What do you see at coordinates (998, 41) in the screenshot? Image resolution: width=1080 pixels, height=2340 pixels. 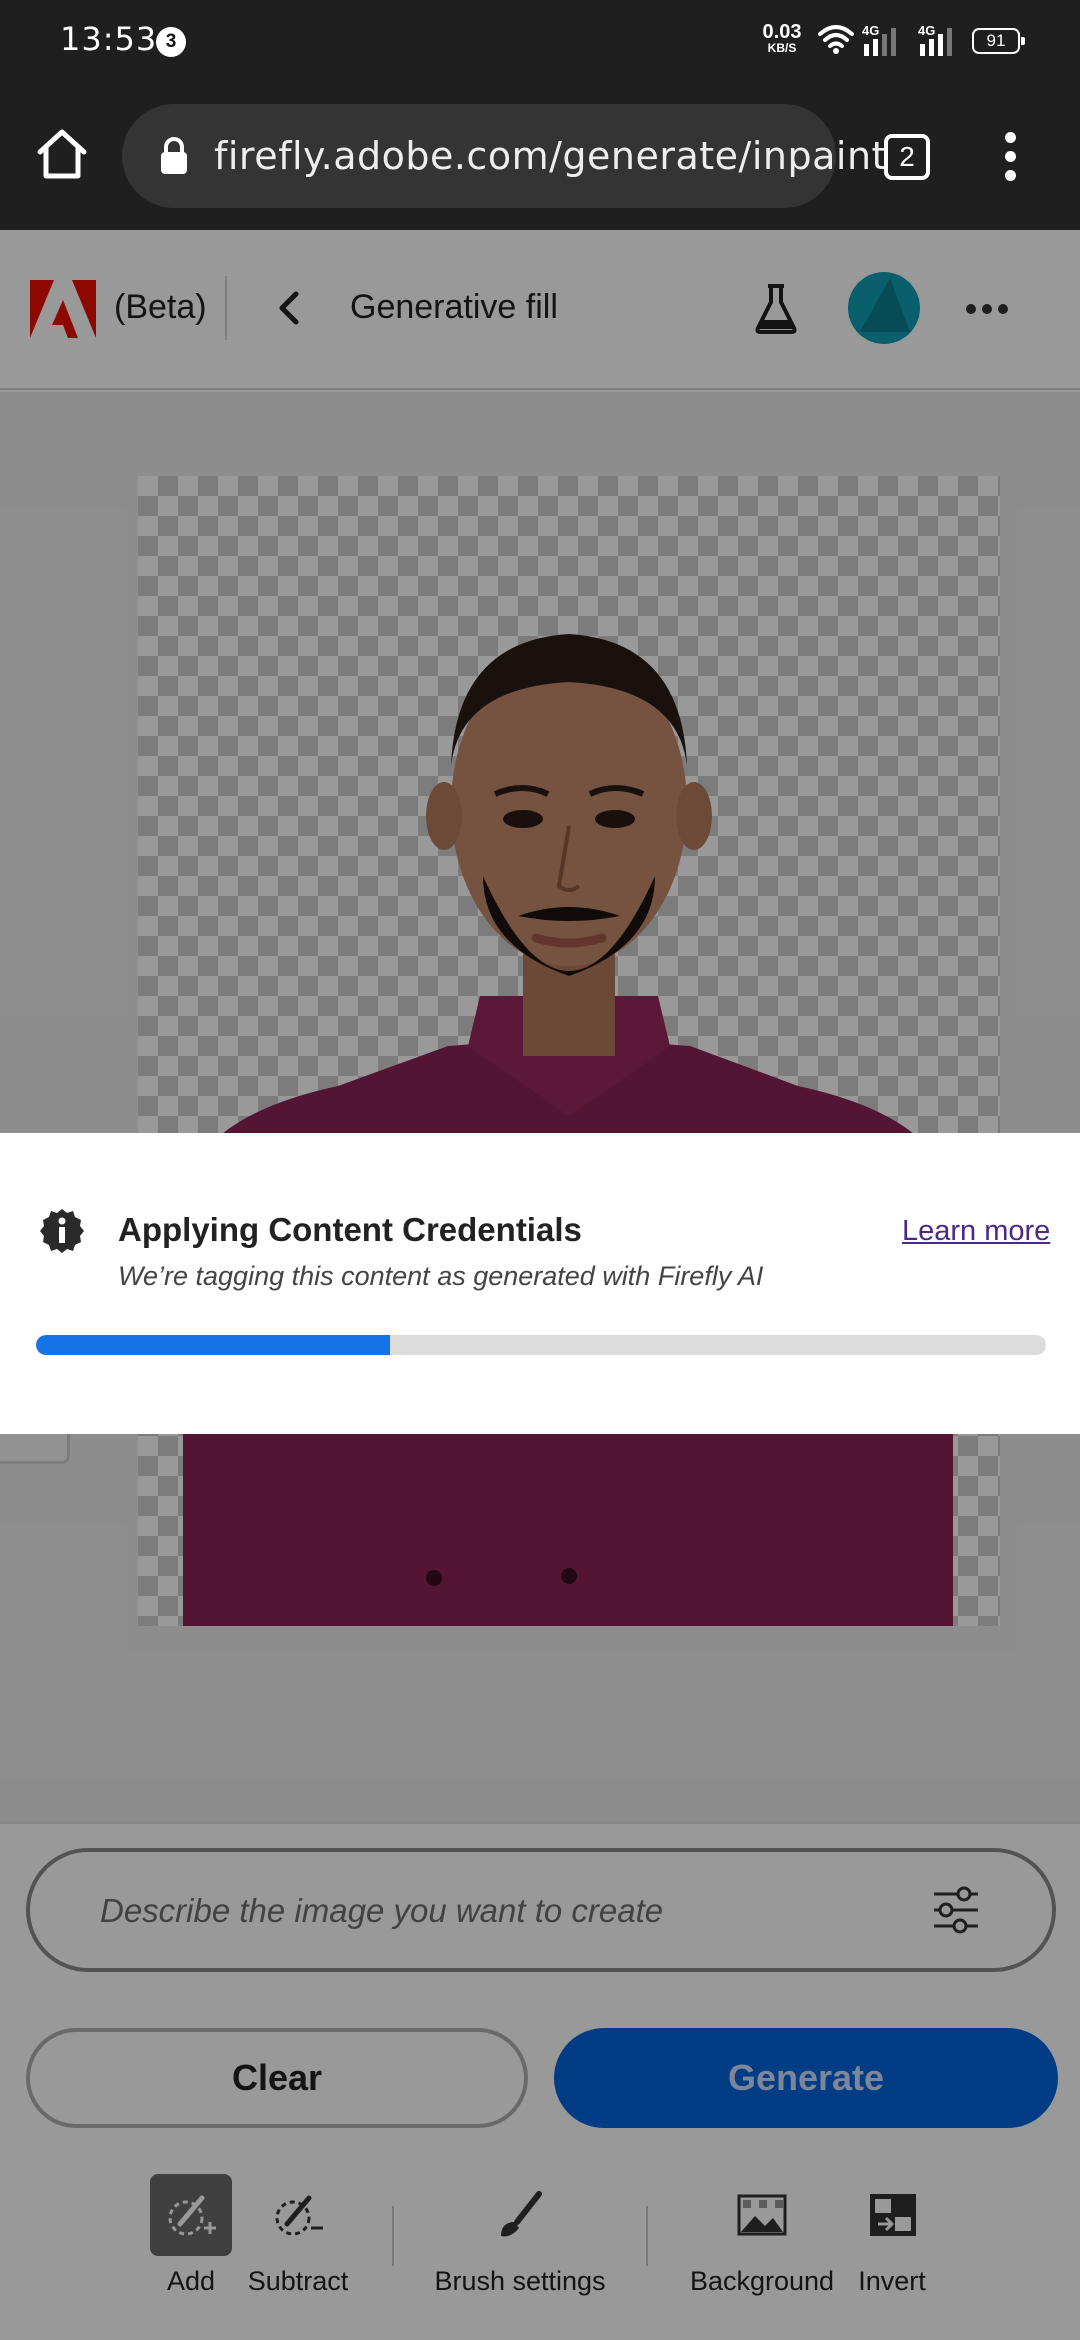 I see `battery-icon: 91` at bounding box center [998, 41].